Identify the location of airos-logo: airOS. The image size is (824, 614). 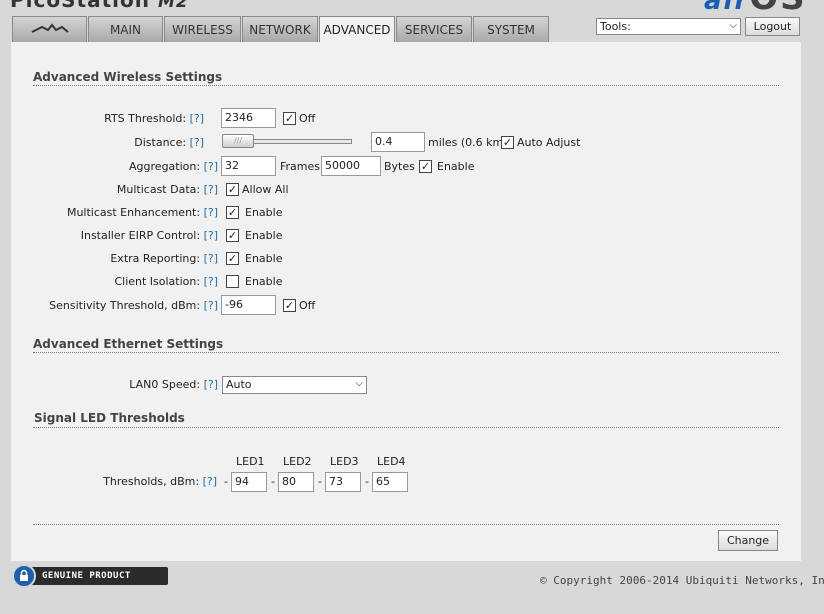
(755, 9).